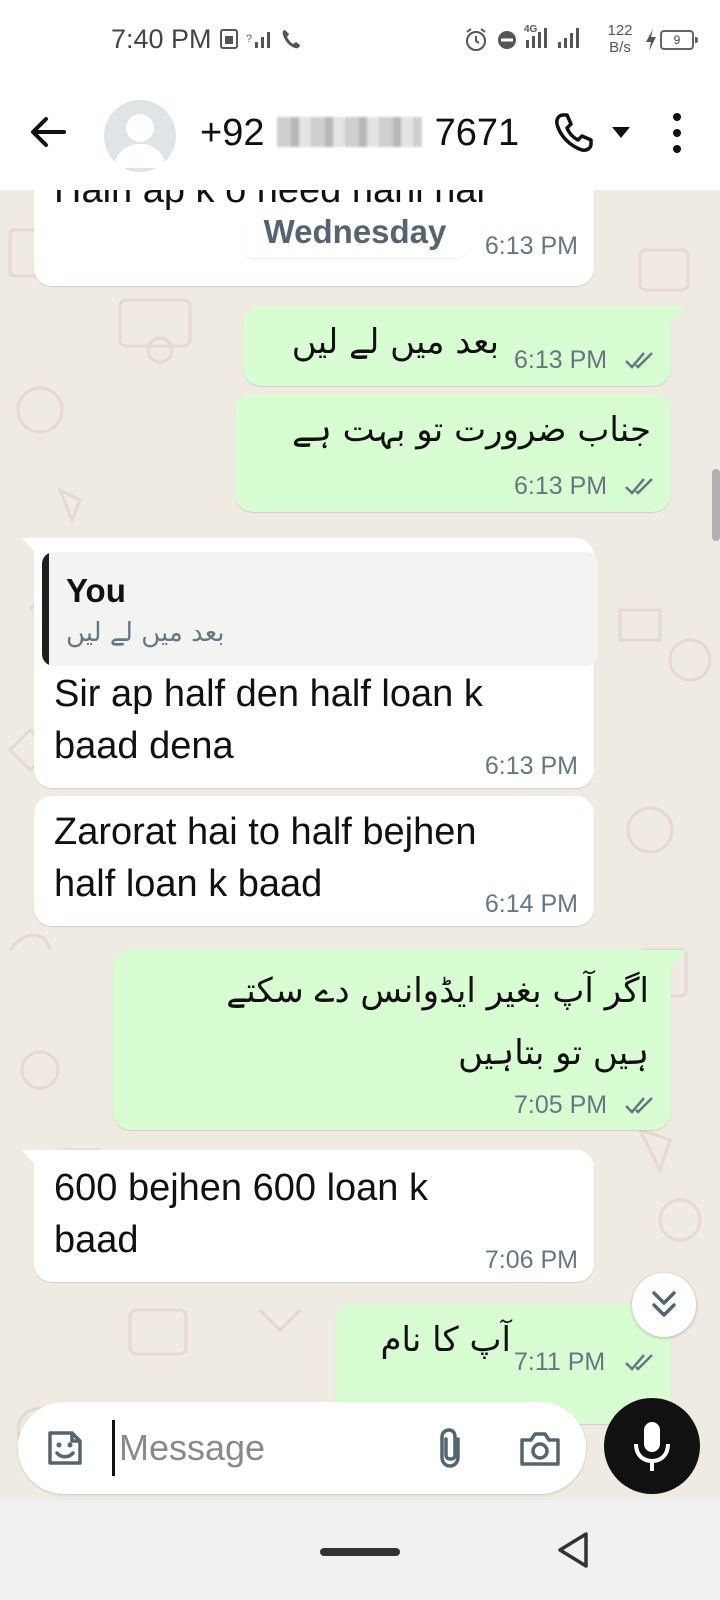 Image resolution: width=720 pixels, height=1600 pixels. I want to click on network-speed-value: 122, so click(620, 30).